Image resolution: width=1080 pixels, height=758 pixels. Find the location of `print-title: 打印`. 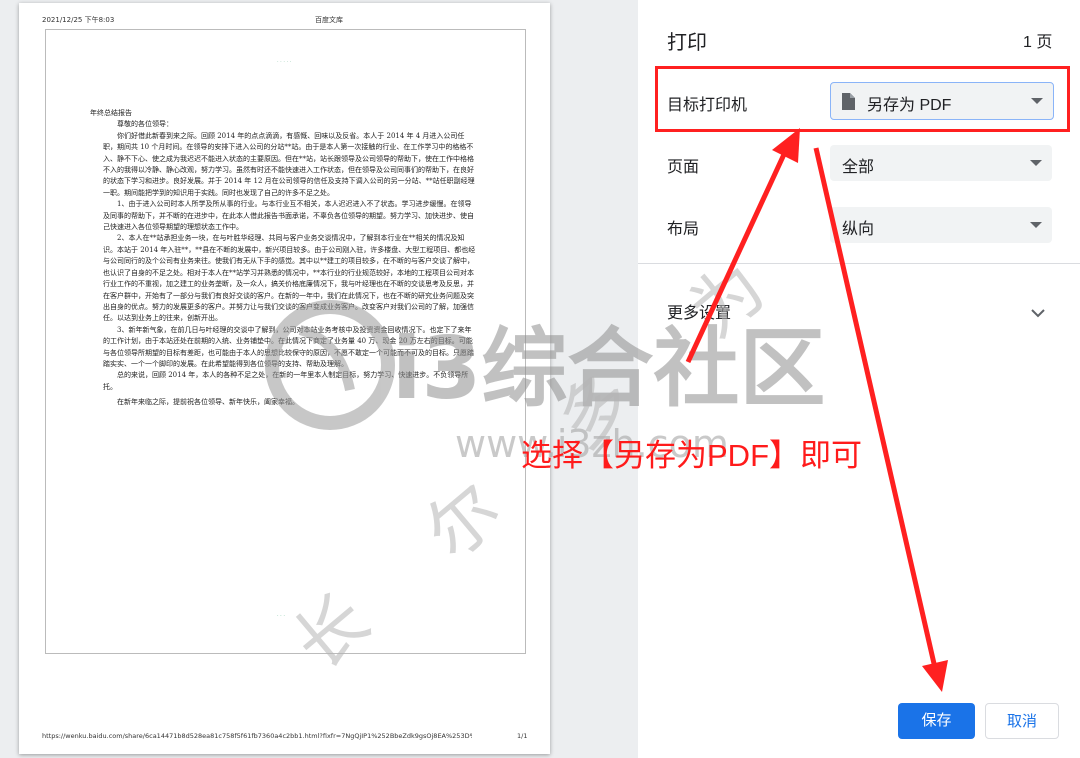

print-title: 打印 is located at coordinates (687, 43).